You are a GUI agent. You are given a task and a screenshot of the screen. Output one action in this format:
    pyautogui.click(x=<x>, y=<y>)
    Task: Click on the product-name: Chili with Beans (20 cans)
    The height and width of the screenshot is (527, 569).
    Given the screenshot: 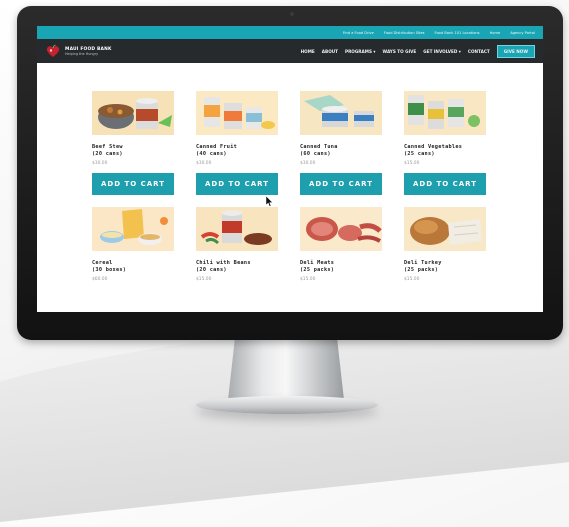 What is the action you would take?
    pyautogui.click(x=223, y=266)
    